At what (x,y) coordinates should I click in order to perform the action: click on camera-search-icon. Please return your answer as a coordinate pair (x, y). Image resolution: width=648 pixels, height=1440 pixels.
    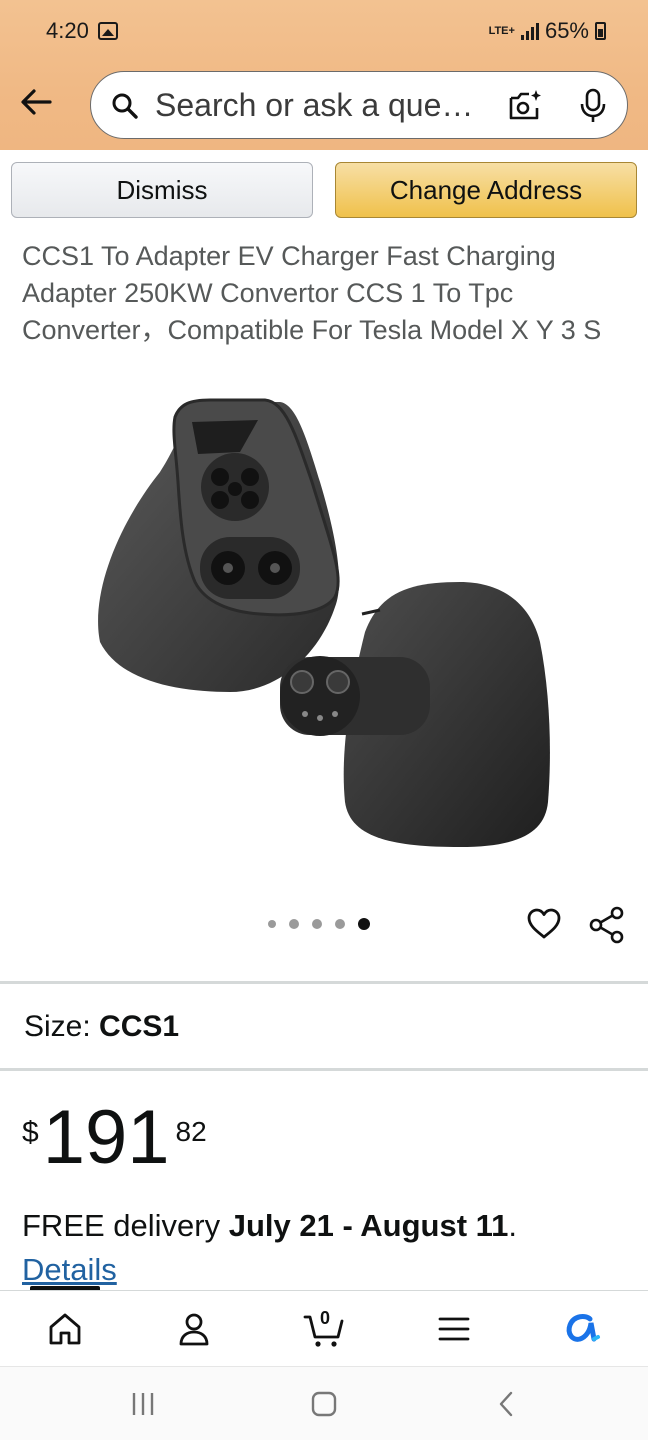
    Looking at the image, I should click on (525, 106).